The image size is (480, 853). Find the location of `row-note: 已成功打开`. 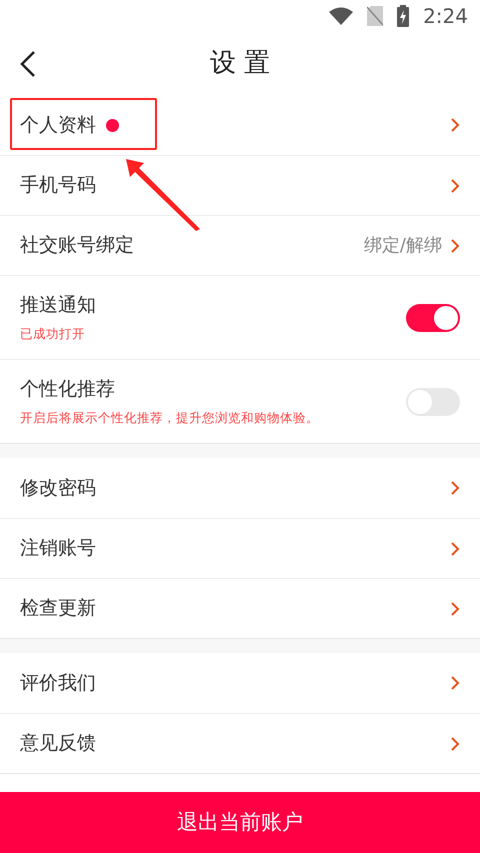

row-note: 已成功打开 is located at coordinates (53, 334).